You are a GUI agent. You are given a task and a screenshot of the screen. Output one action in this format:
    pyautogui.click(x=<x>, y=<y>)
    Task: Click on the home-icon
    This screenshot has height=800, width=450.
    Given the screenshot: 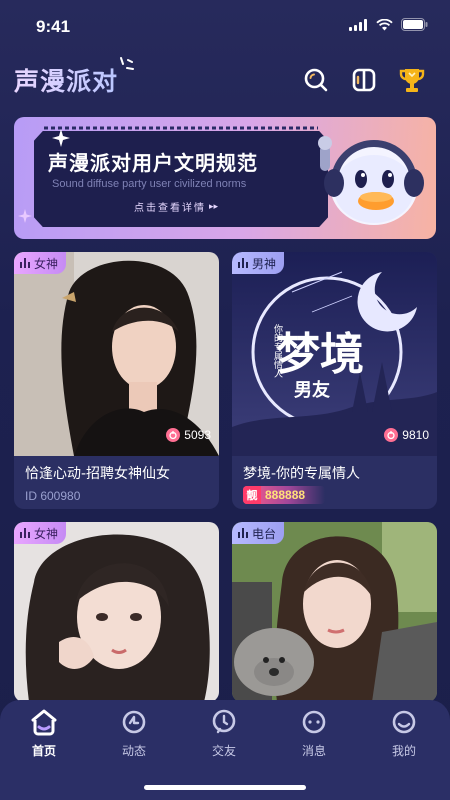 What is the action you would take?
    pyautogui.click(x=44, y=722)
    